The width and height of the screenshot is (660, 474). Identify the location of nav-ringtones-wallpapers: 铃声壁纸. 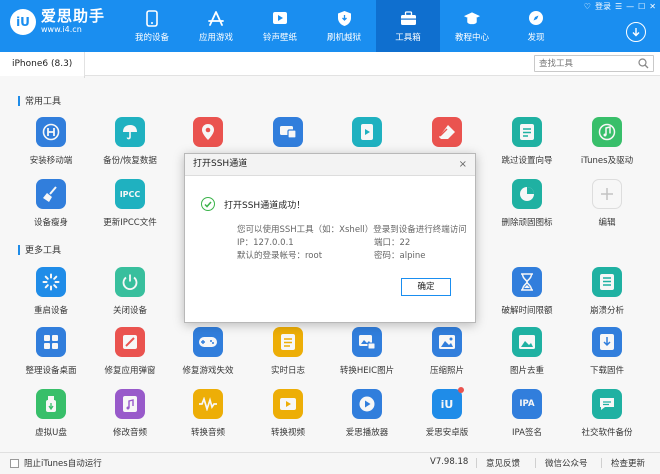
(280, 26).